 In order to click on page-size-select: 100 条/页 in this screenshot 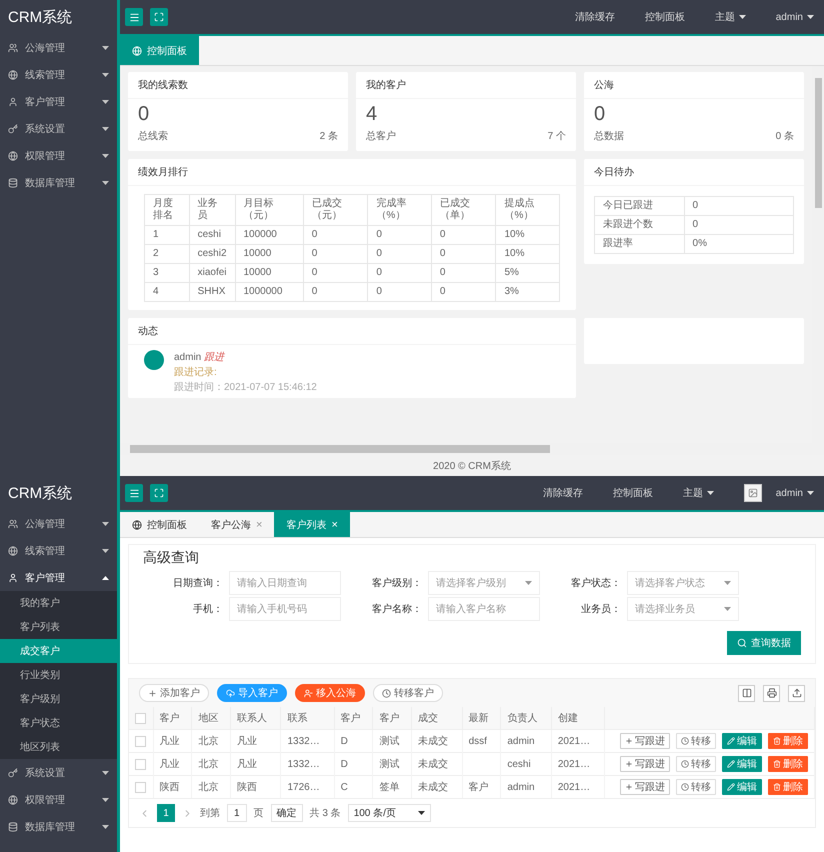, I will do `click(389, 813)`.